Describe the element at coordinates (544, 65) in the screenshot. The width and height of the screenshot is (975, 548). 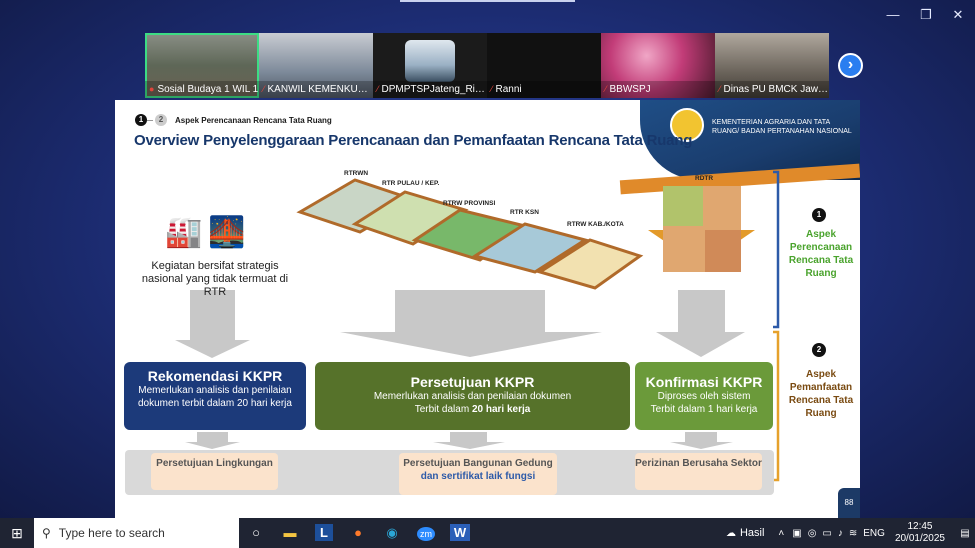
I see `participant-tile: ⁄ Ranni` at that location.